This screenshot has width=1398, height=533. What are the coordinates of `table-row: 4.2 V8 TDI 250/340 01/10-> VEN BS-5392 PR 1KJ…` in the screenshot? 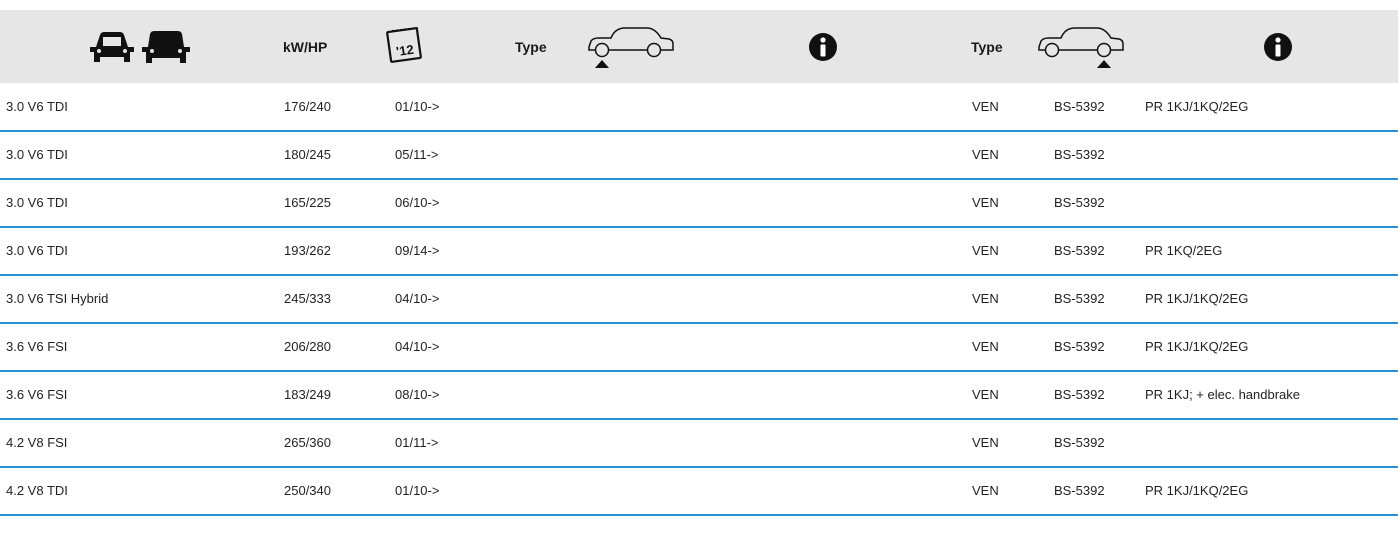 It's located at (699, 492).